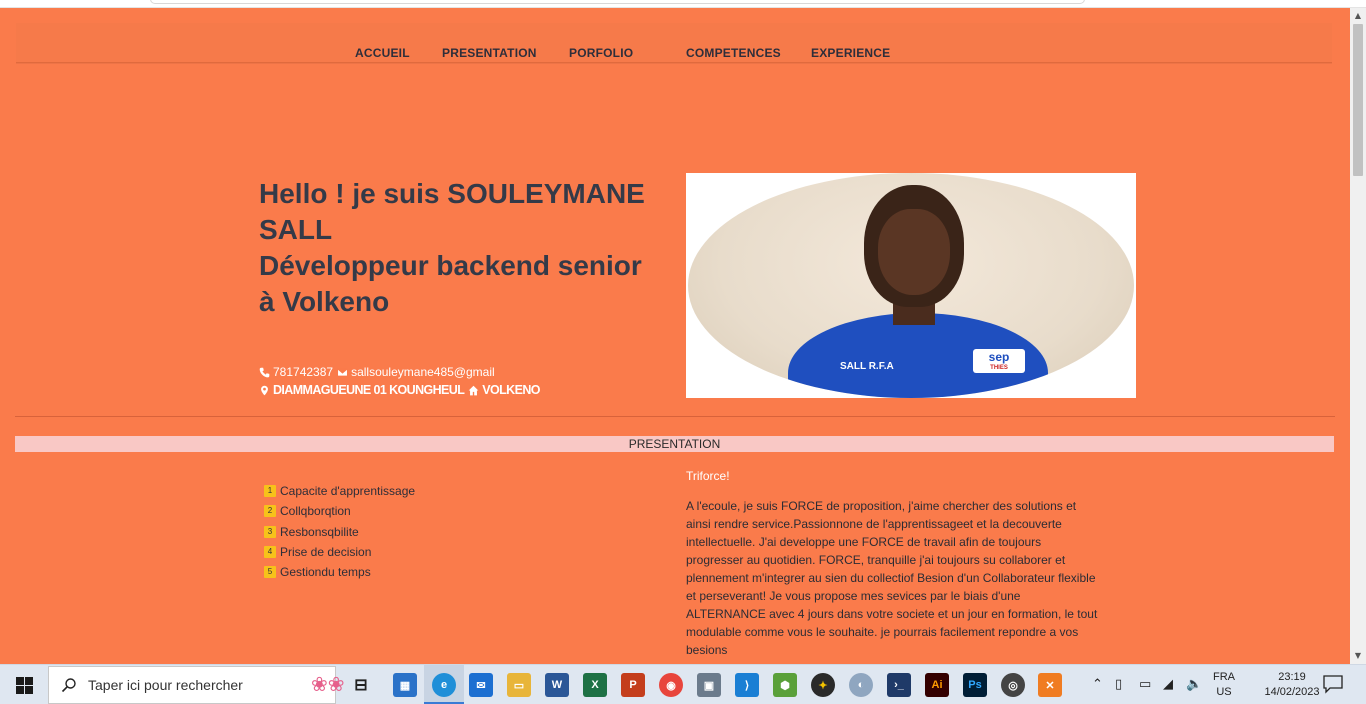 Image resolution: width=1366 pixels, height=704 pixels. What do you see at coordinates (339, 552) in the screenshot?
I see `skill-item: 4 Prise de decision` at bounding box center [339, 552].